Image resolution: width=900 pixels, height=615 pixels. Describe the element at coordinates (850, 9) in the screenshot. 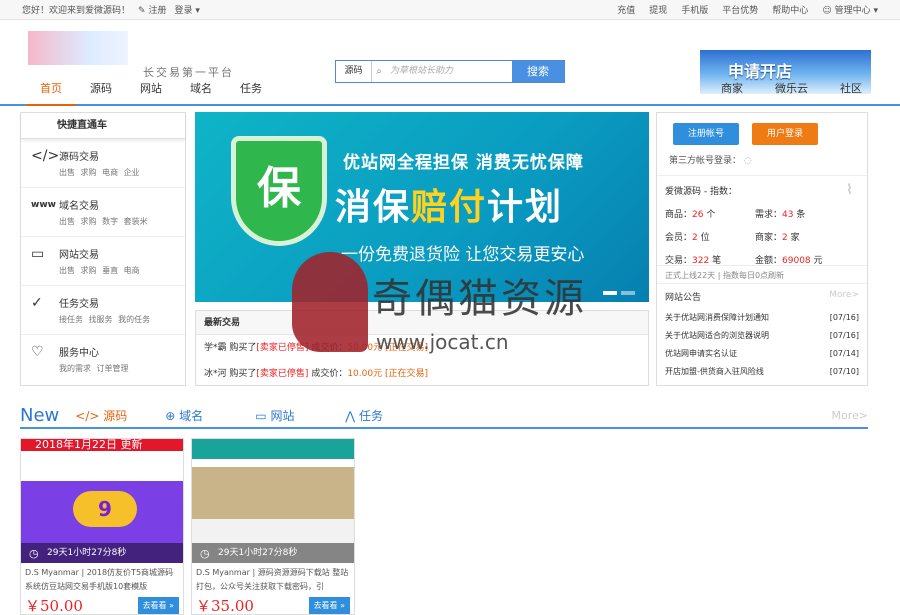

I see `top-link-admin: ☺ 管理中心 ▾` at that location.